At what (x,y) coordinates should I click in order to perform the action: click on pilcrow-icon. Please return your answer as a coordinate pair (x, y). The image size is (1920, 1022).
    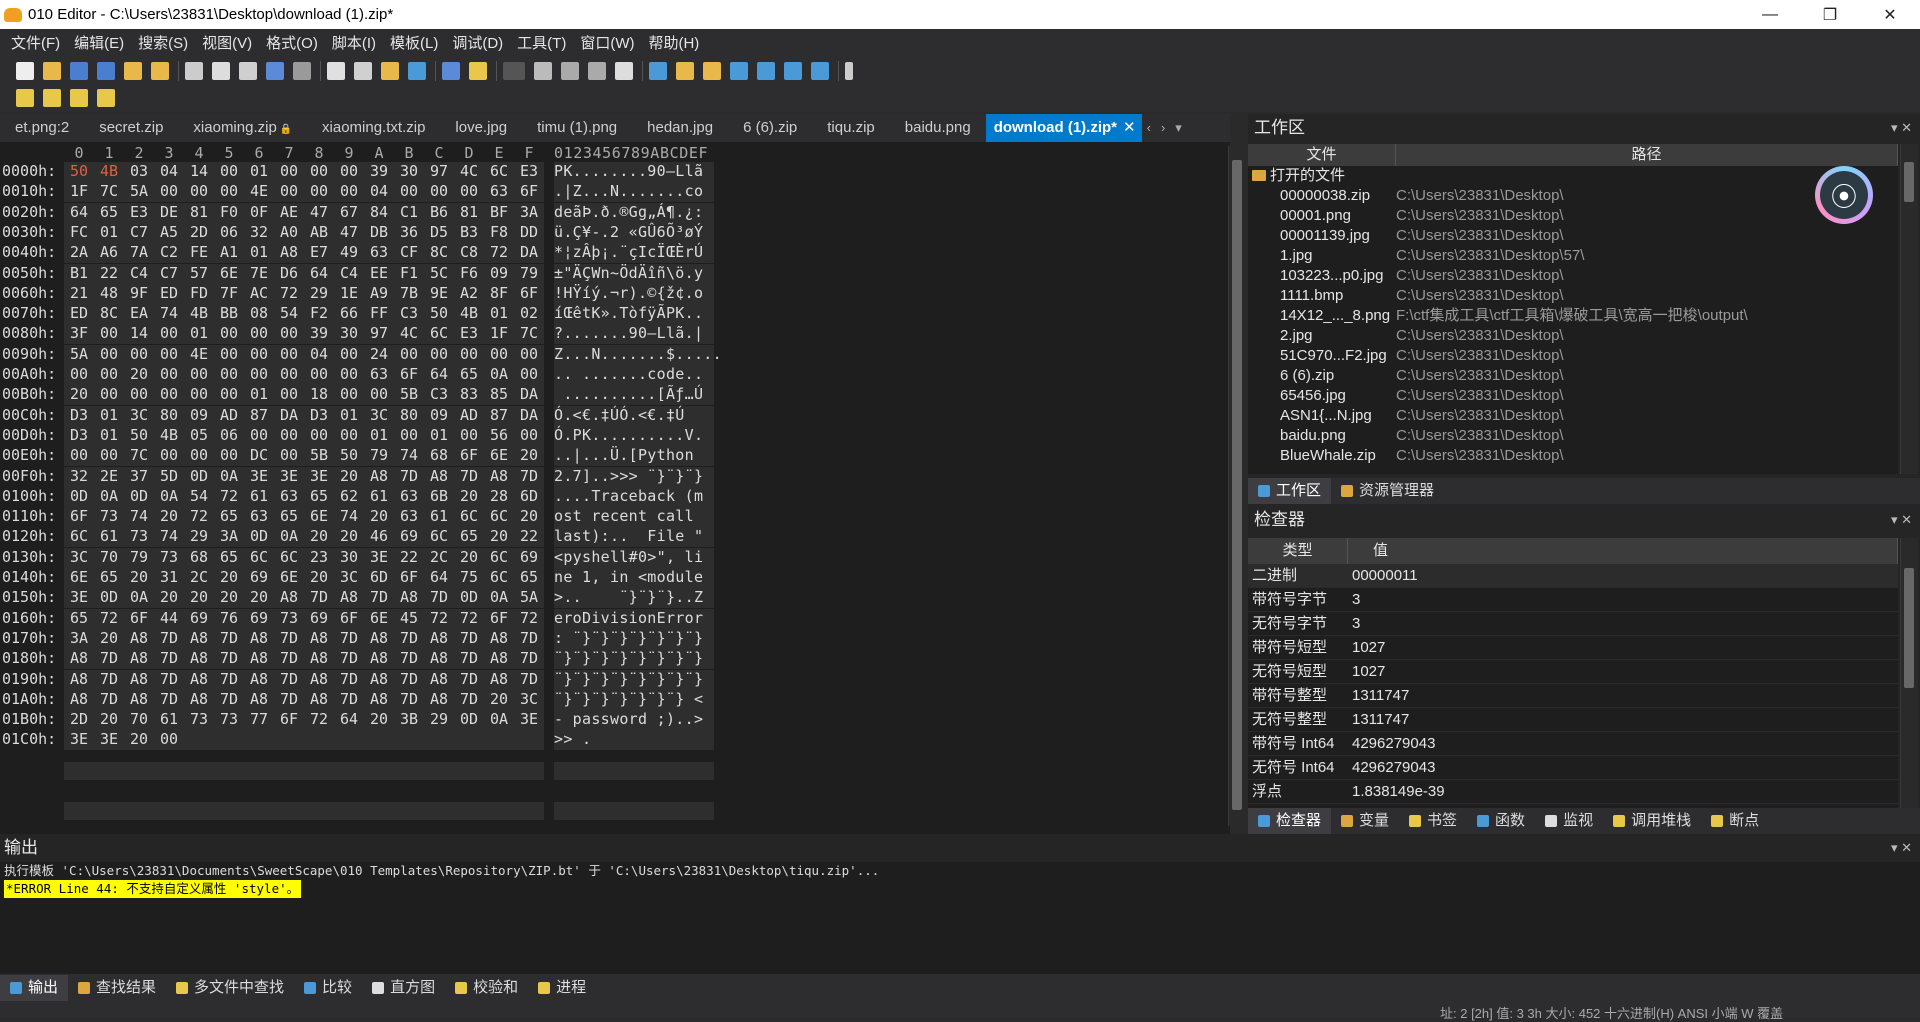
    Looking at the image, I should click on (570, 71).